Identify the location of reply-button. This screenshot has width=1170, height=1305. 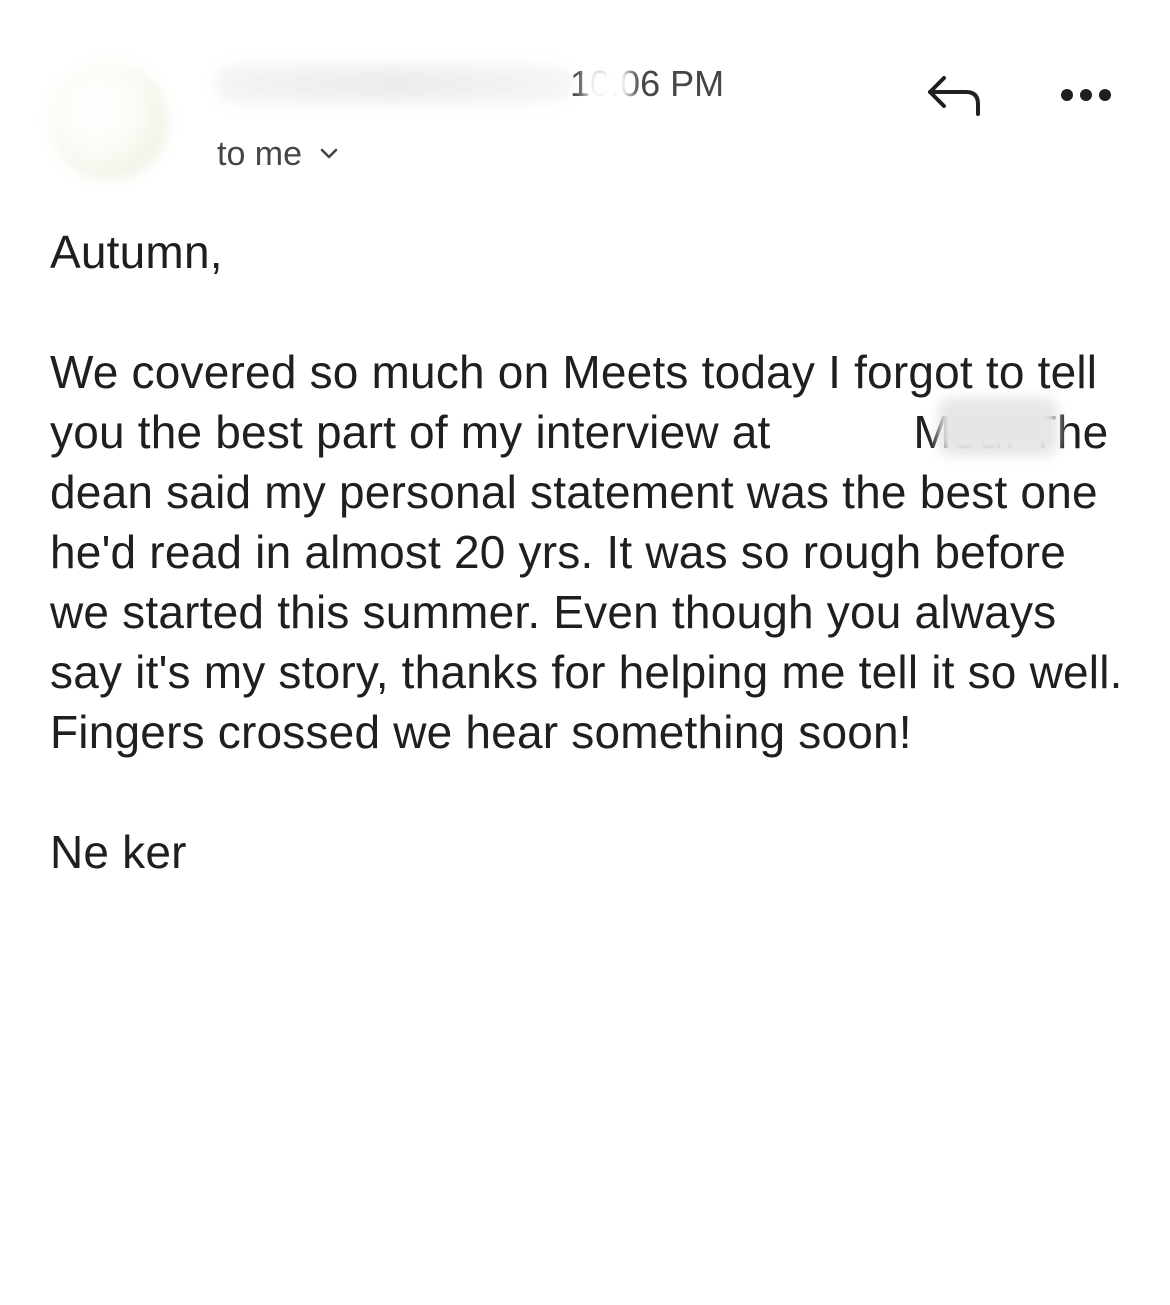
(954, 95).